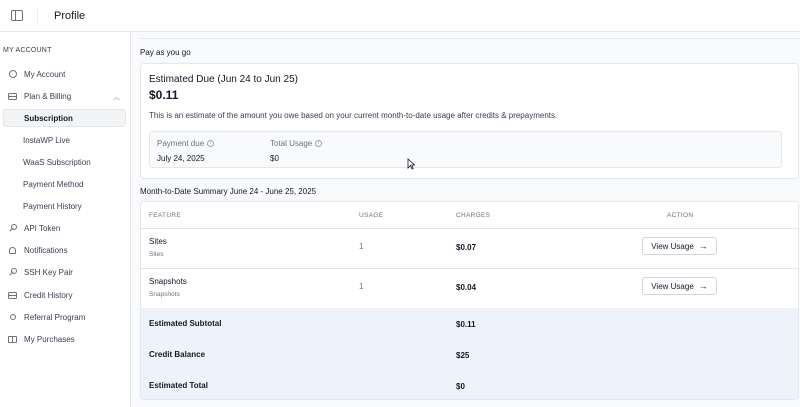  I want to click on estimated-total-label: Estimated Total, so click(178, 385).